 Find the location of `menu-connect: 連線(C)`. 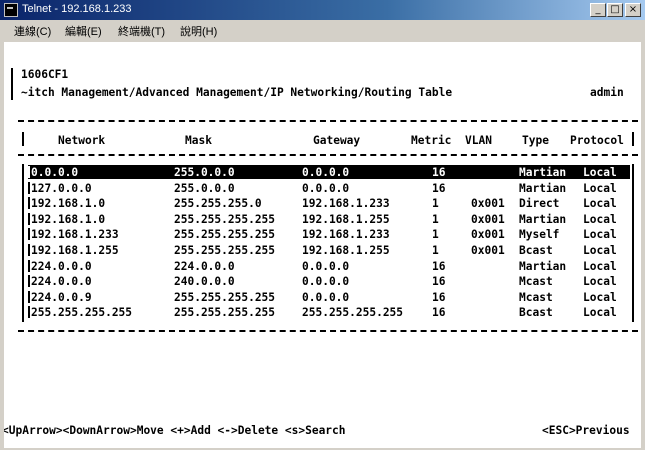

menu-connect: 連線(C) is located at coordinates (32, 31).